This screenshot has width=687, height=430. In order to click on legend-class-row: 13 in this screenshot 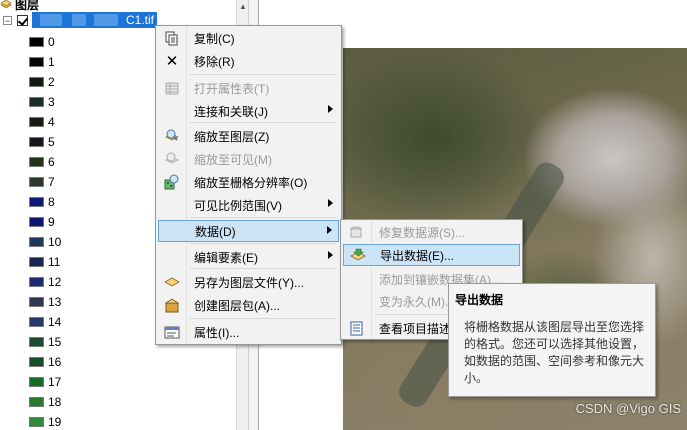, I will do `click(45, 302)`.